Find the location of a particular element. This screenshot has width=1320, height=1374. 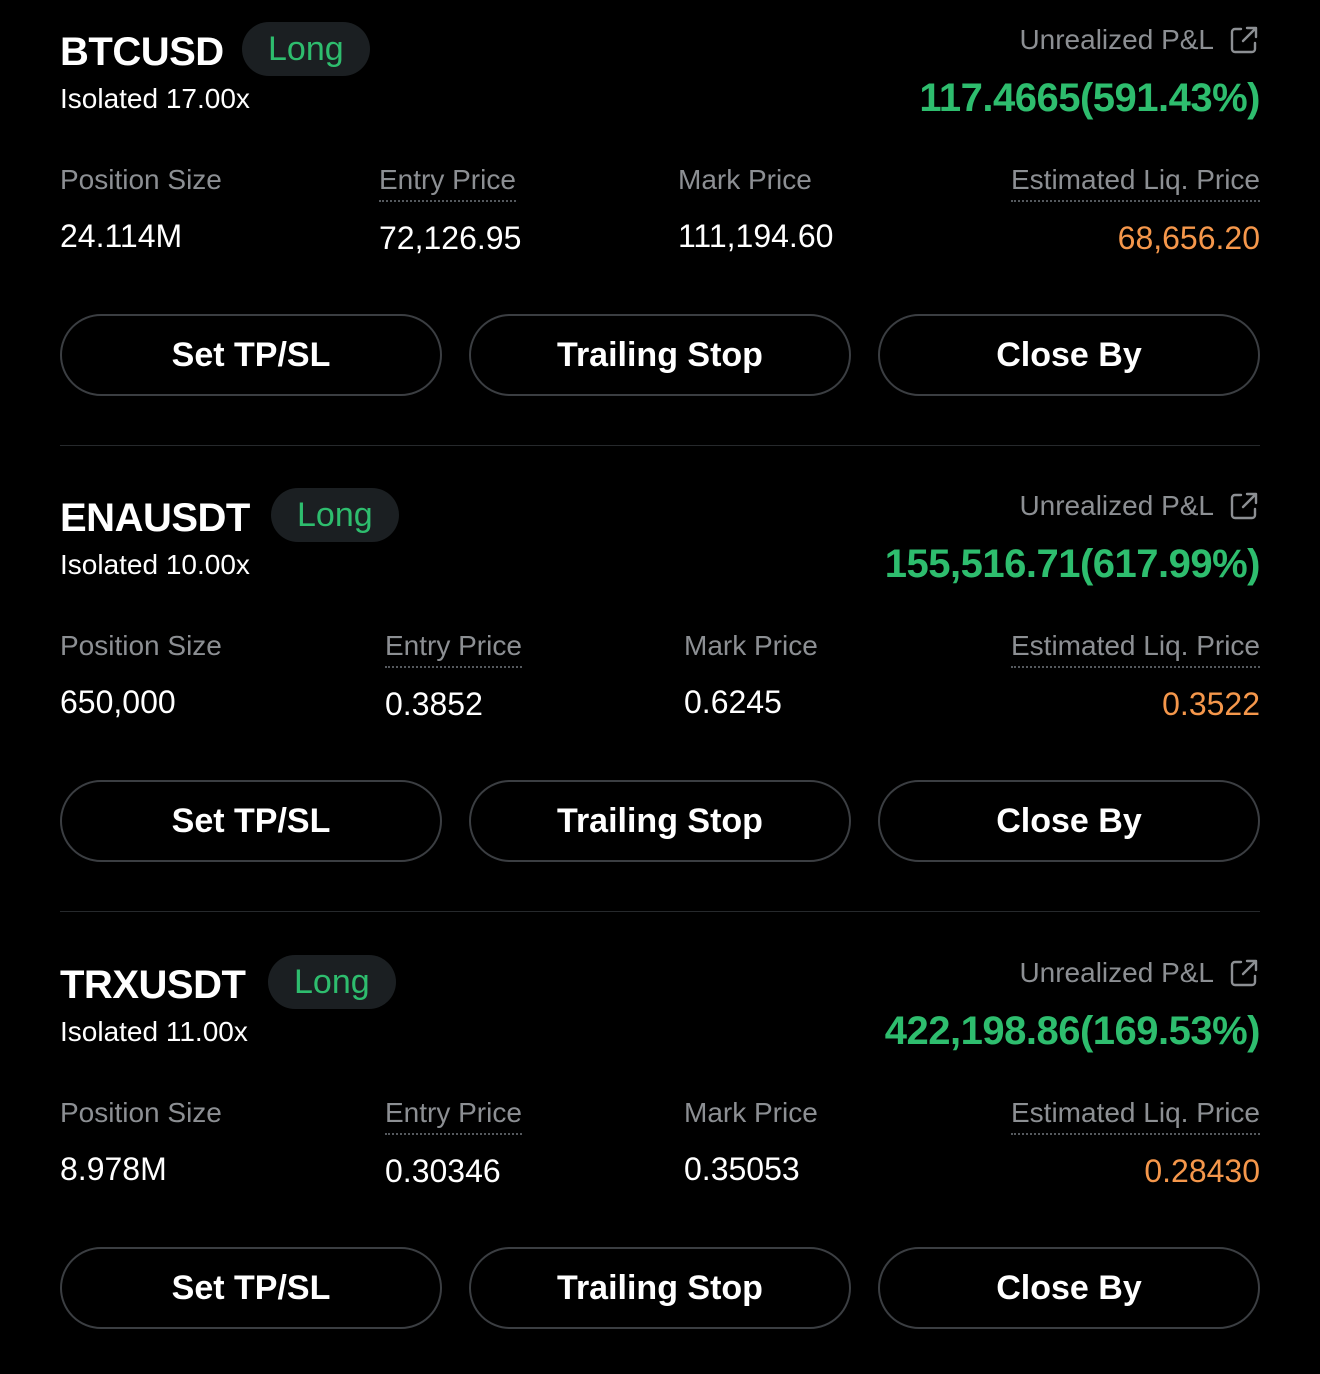

position-size-stat: Position Size 24.114M is located at coordinates (141, 208).